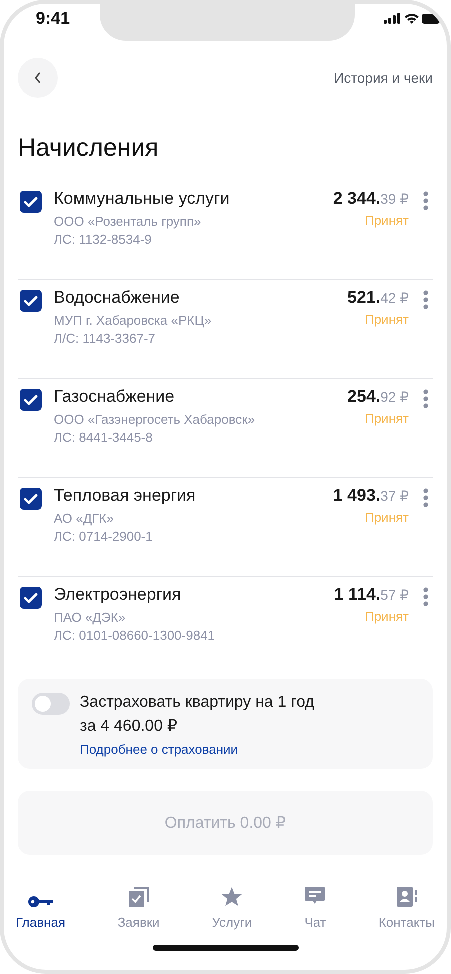  Describe the element at coordinates (38, 78) in the screenshot. I see `back-icon` at that location.